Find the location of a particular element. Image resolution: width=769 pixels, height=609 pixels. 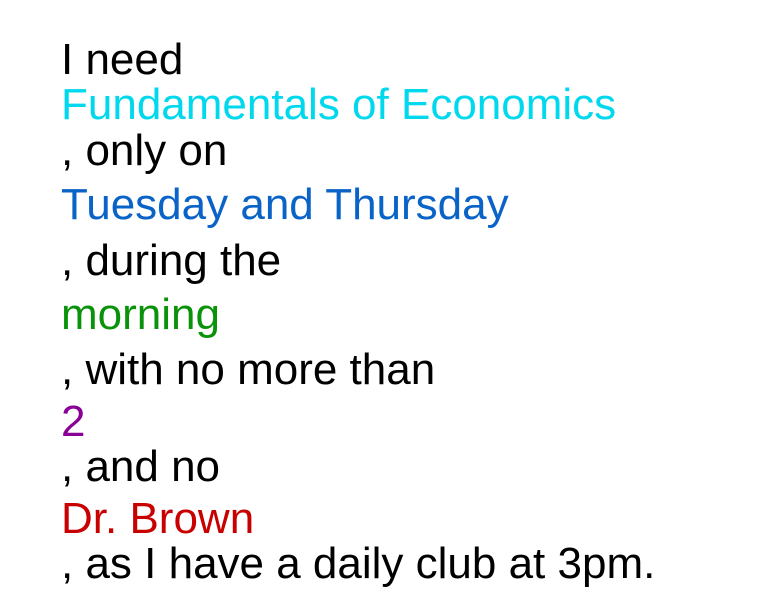

text-i-need: I need is located at coordinates (122, 59).